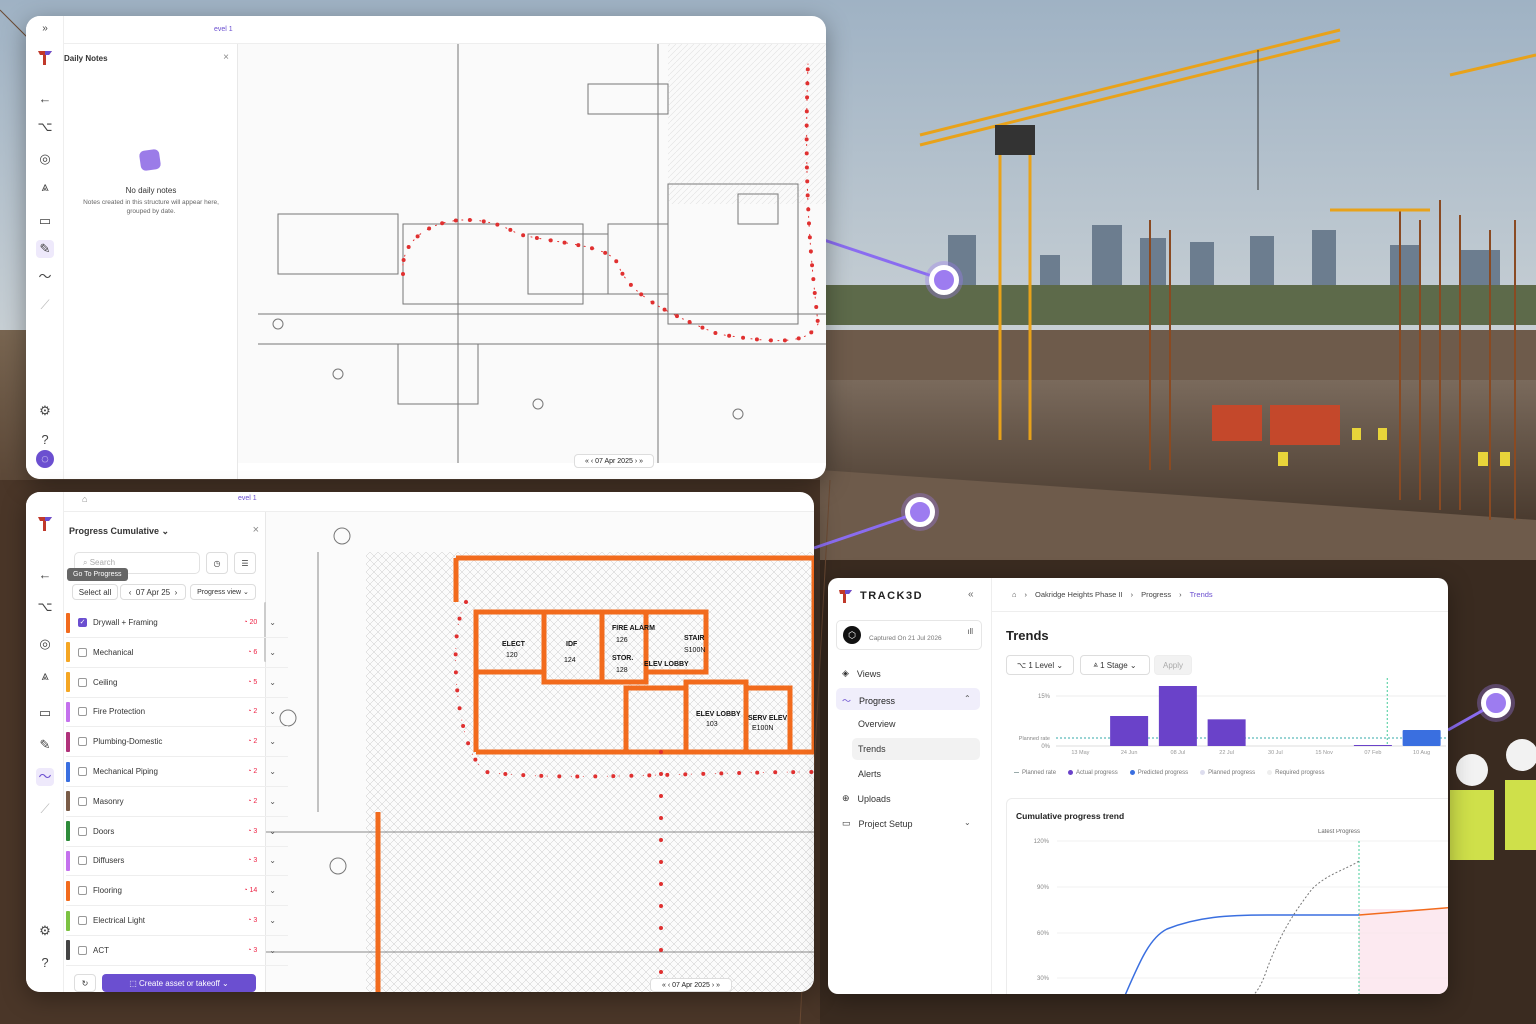 The height and width of the screenshot is (1024, 1536). I want to click on trend-icon: 〜, so click(45, 277).